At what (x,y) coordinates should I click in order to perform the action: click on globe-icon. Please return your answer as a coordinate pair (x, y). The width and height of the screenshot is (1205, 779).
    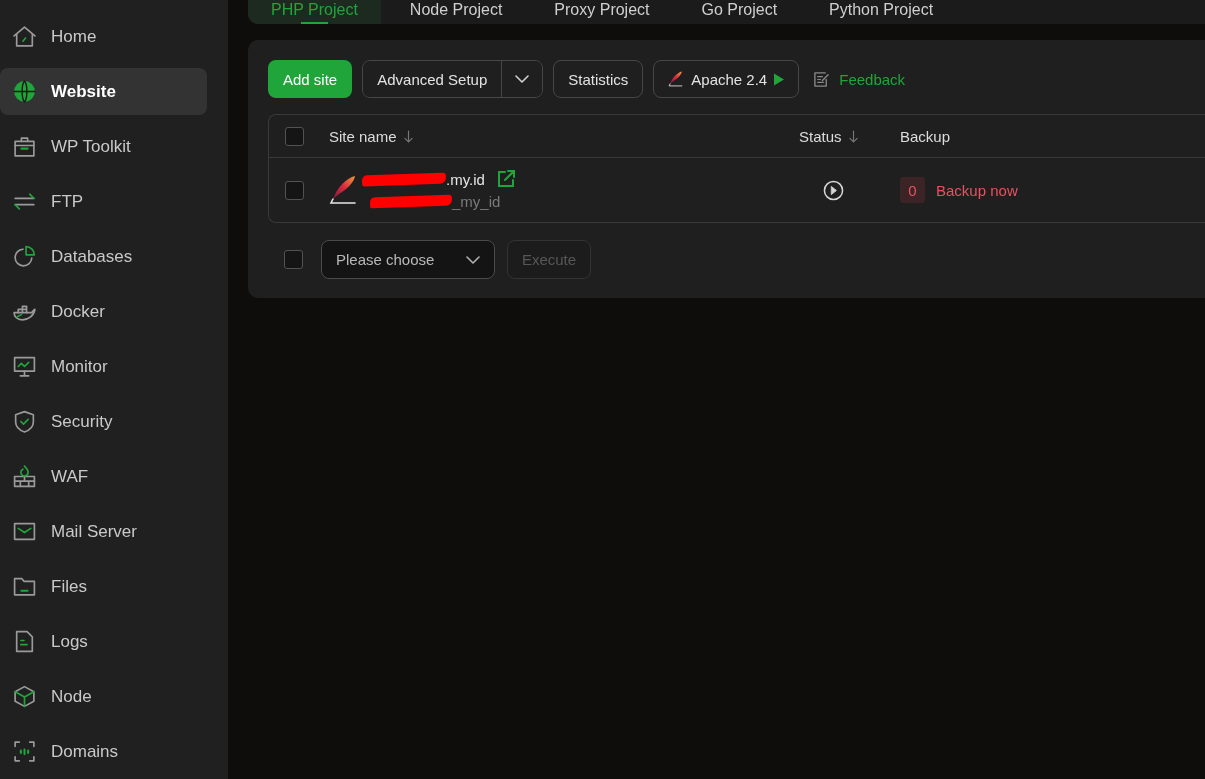
    Looking at the image, I should click on (24, 91).